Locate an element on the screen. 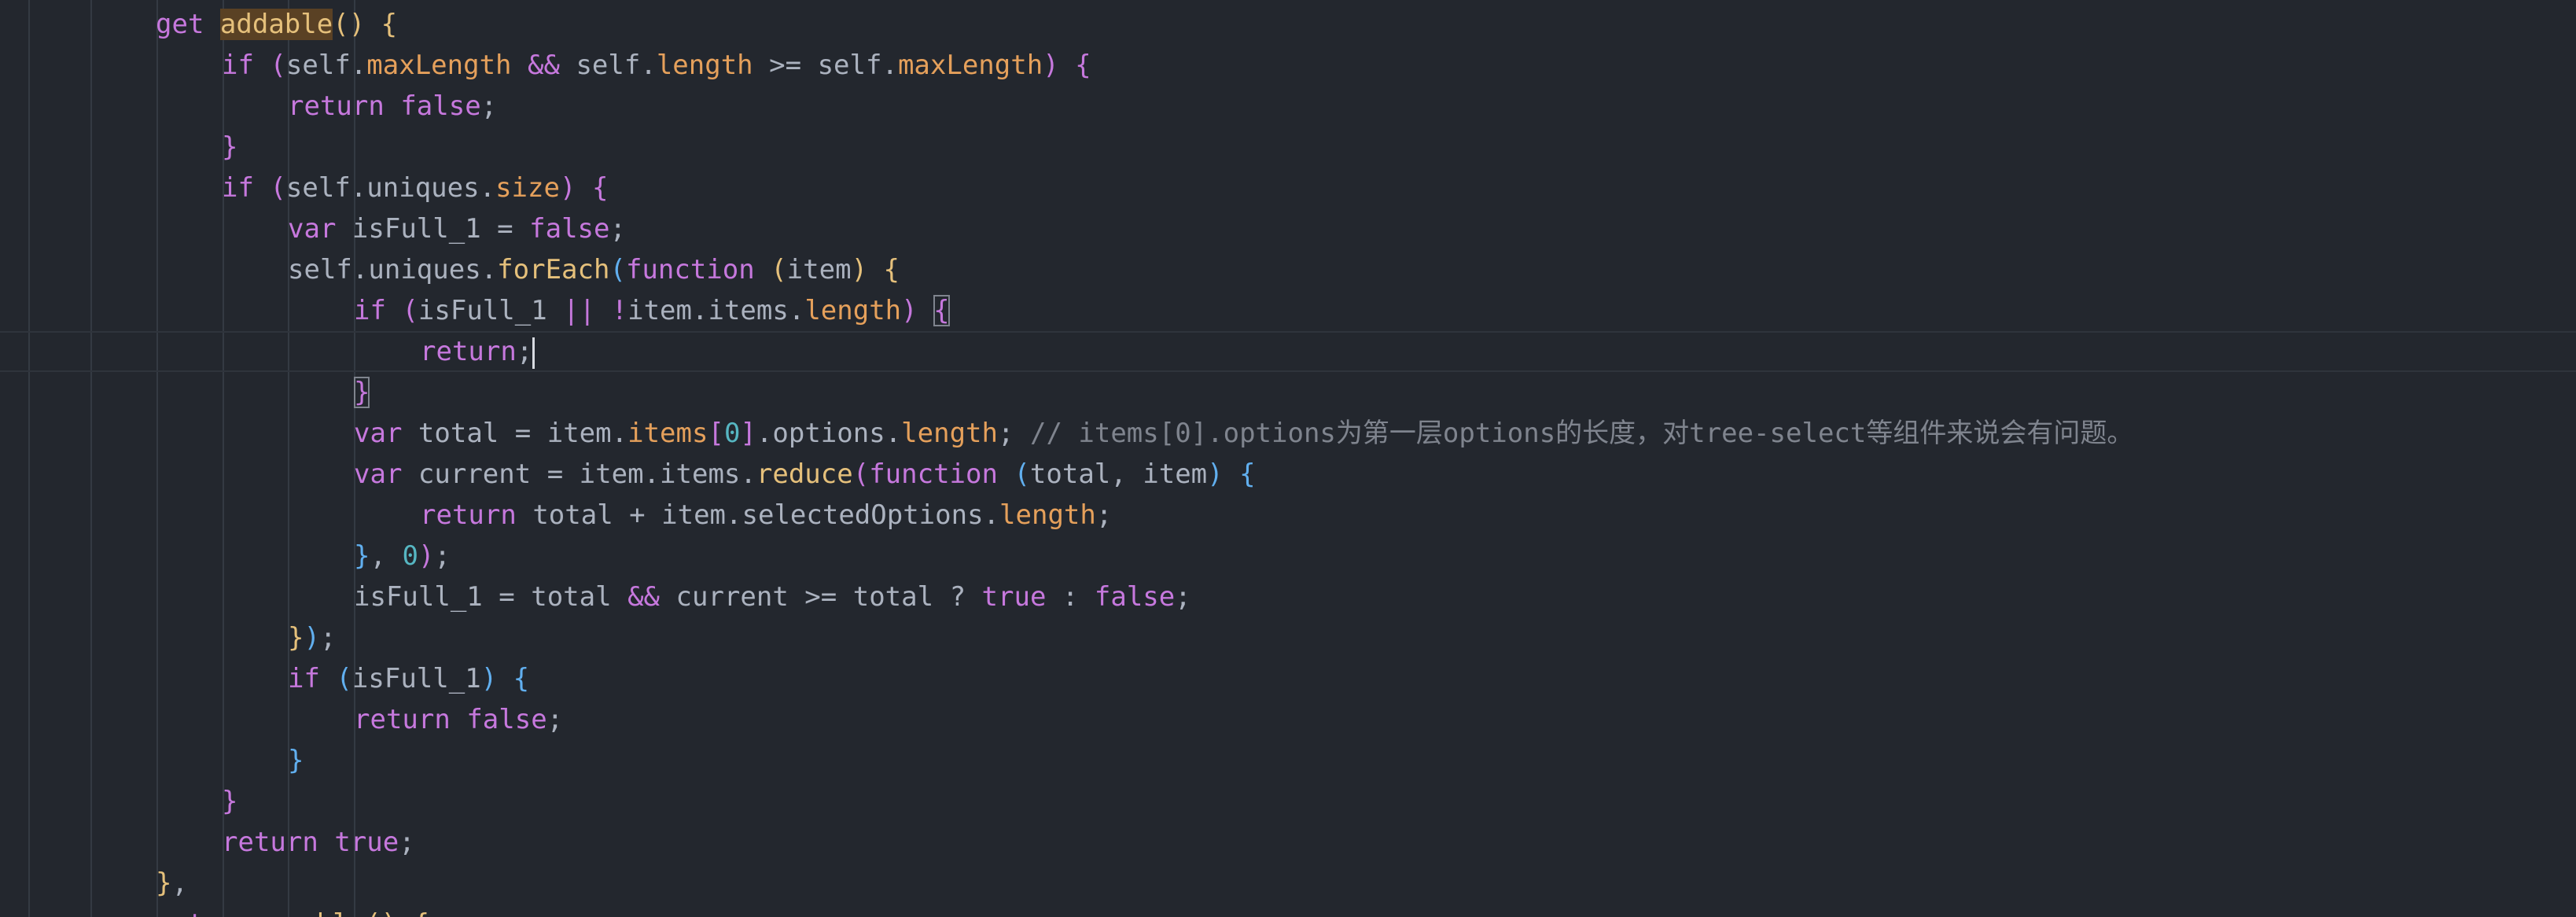 This screenshot has width=2576, height=917. code-token: items is located at coordinates (700, 474).